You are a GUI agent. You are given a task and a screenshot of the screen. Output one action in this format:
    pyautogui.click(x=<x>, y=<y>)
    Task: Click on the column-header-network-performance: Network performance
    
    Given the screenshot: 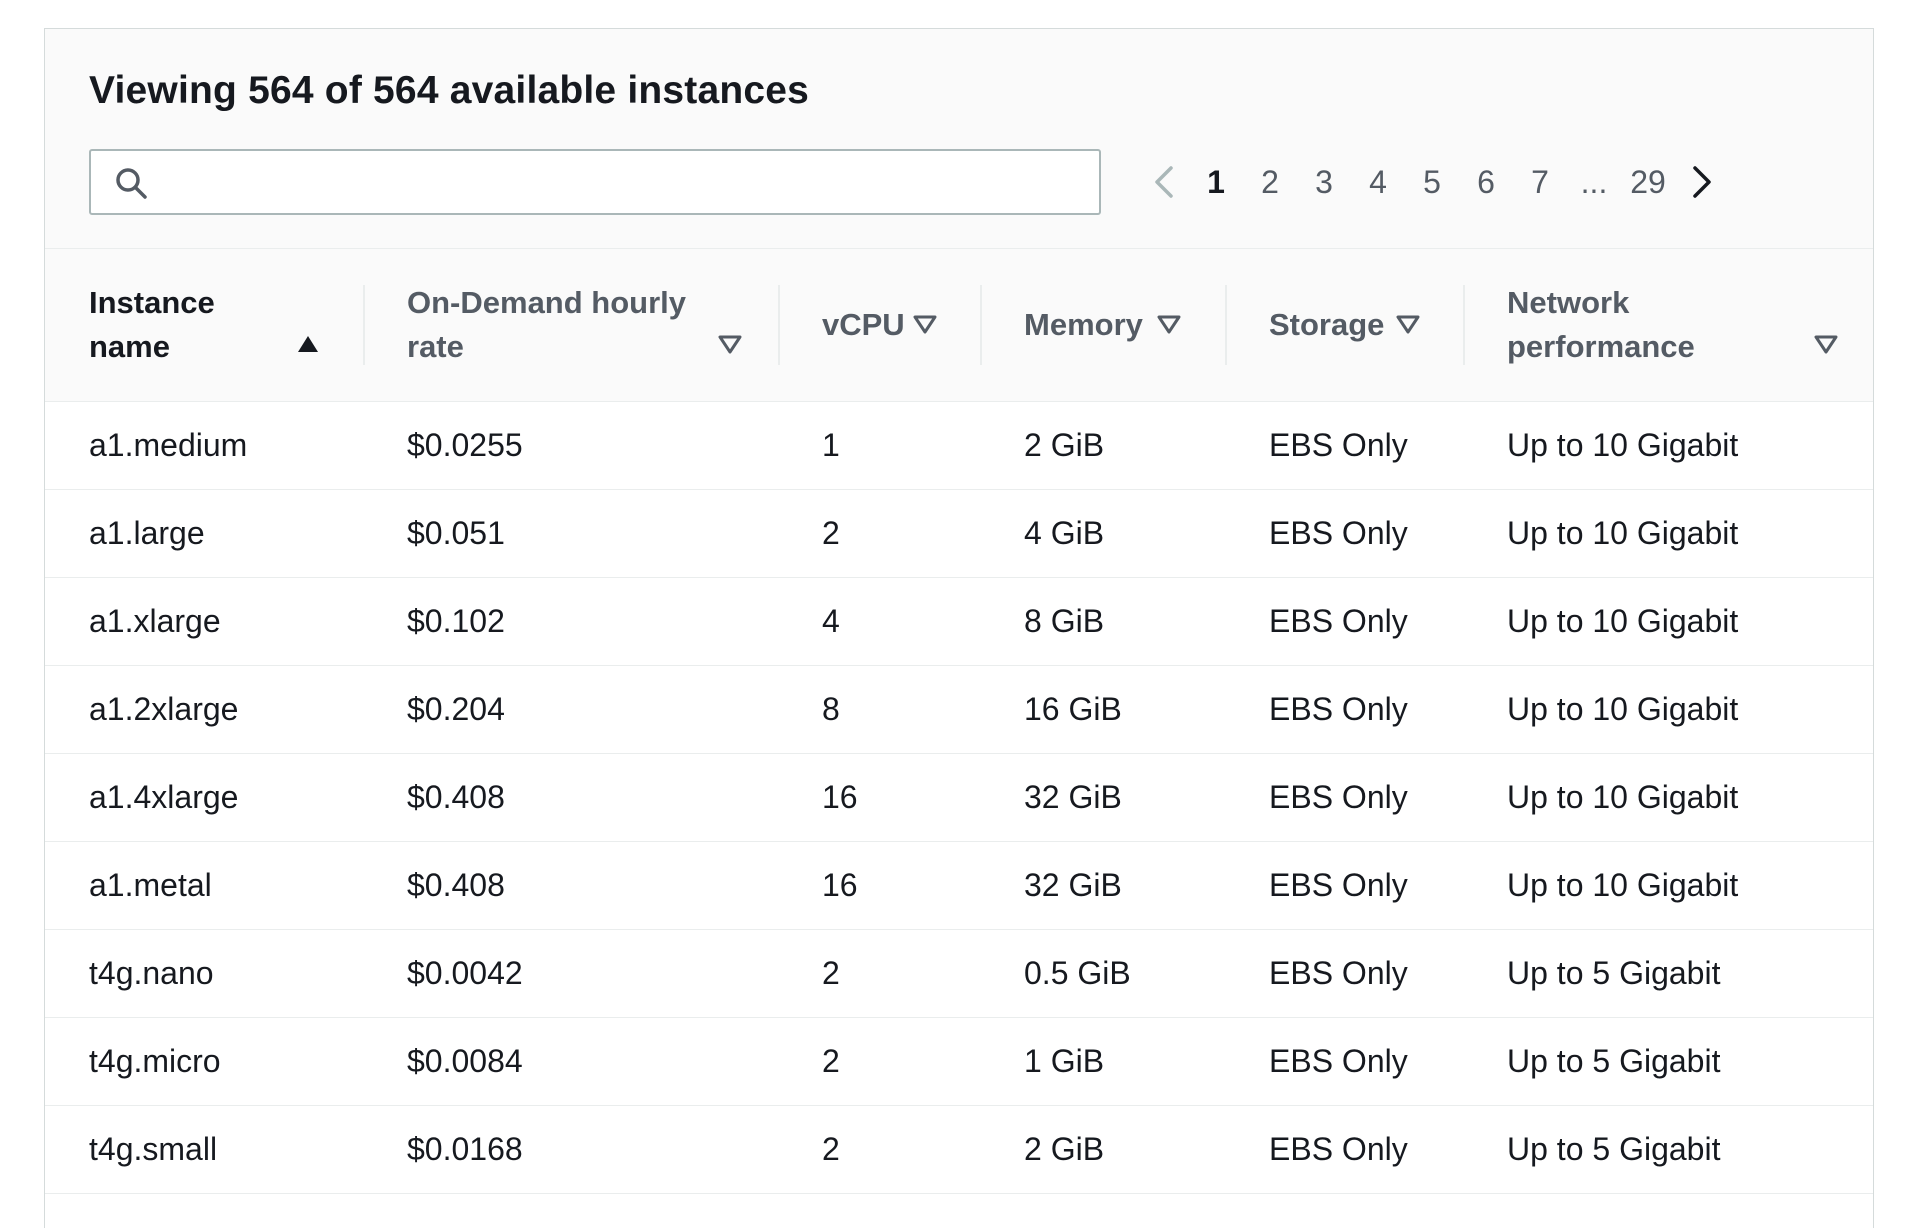 What is the action you would take?
    pyautogui.click(x=1668, y=325)
    